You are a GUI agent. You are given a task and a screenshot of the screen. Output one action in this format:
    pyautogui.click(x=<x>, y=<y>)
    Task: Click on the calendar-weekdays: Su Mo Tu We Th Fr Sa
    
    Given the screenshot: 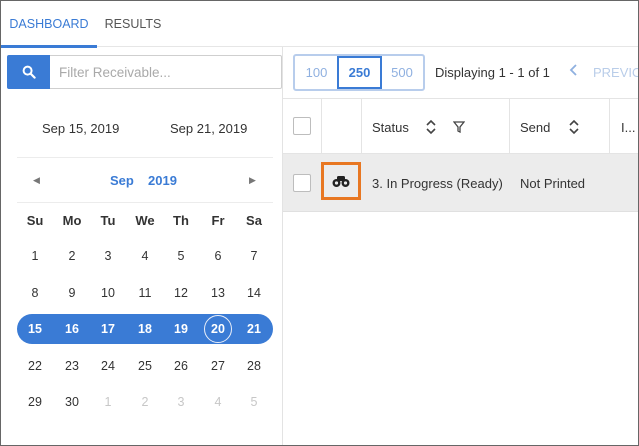 What is the action you would take?
    pyautogui.click(x=145, y=221)
    